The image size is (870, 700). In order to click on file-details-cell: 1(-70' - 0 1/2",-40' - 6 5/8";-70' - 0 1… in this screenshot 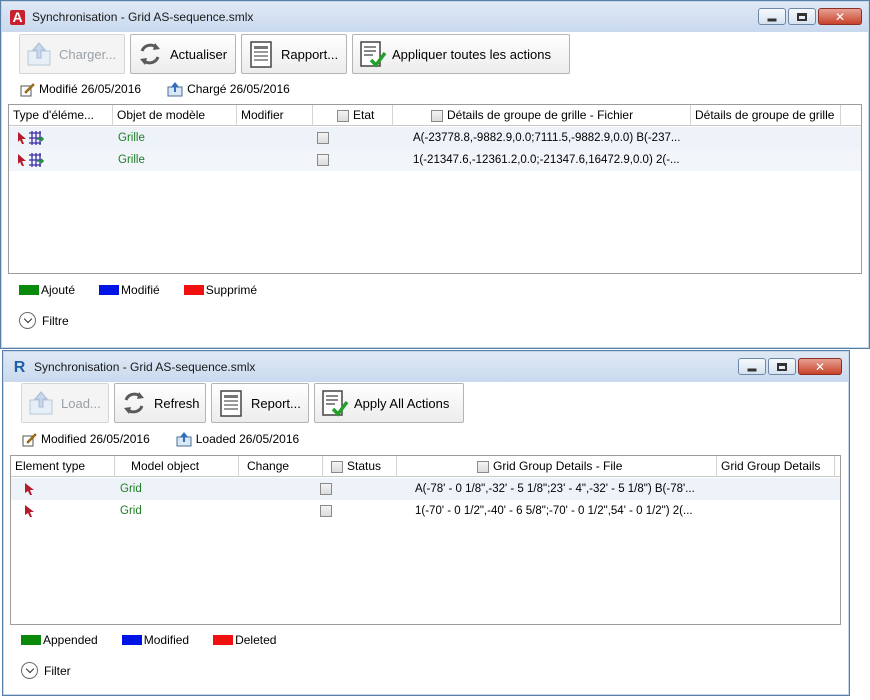, I will do `click(554, 511)`.